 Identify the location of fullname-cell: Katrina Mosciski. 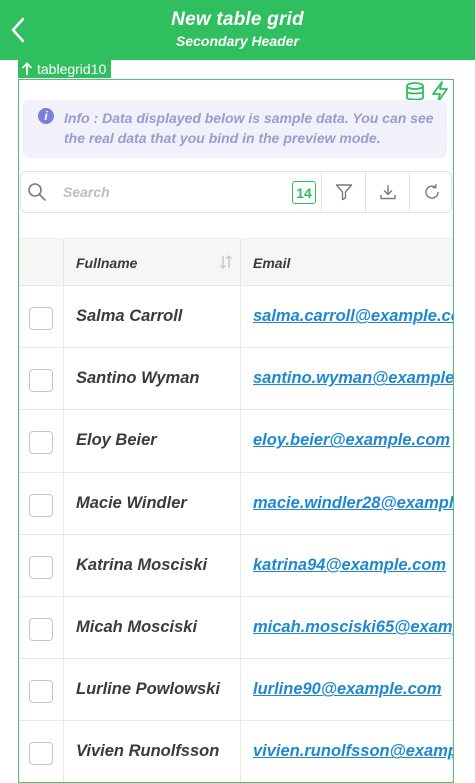
(152, 565).